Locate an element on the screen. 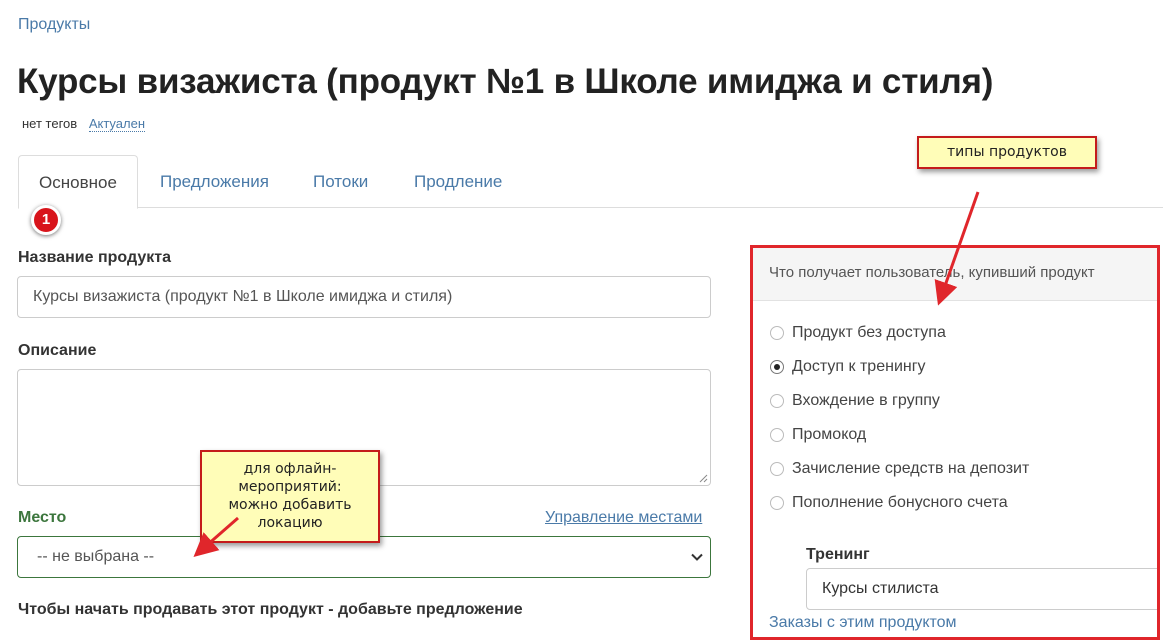  radio-deposit: Зачисление средств на депозит is located at coordinates (899, 469).